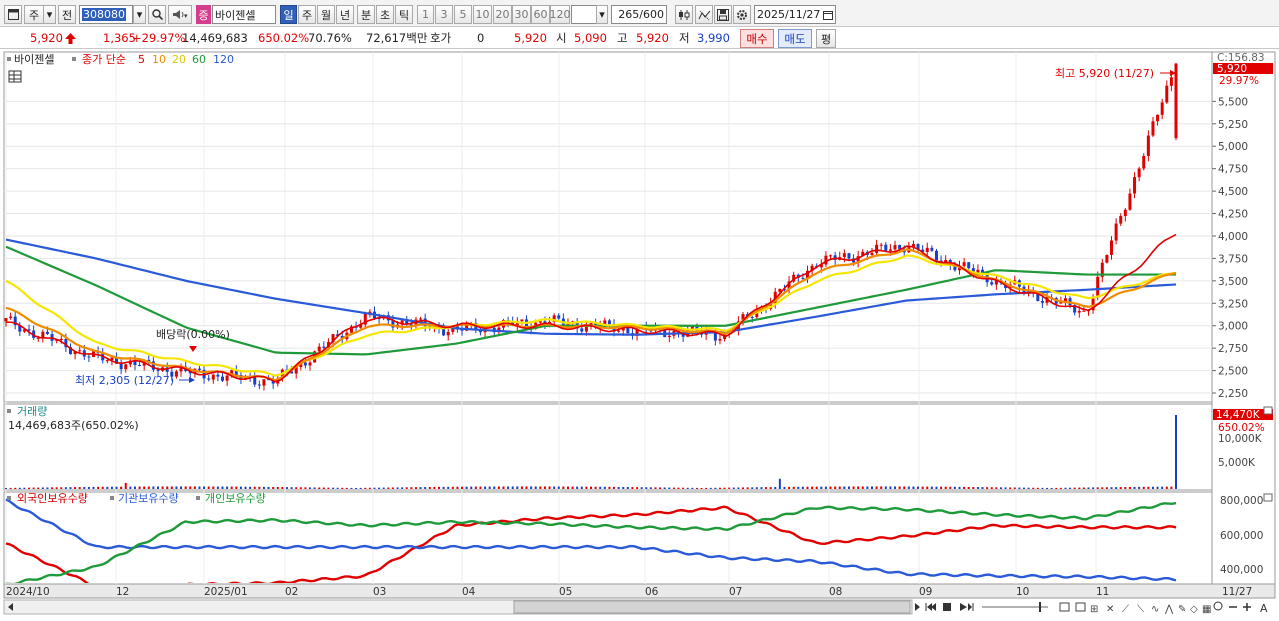  Describe the element at coordinates (1080, 607) in the screenshot. I see `split-icon` at that location.